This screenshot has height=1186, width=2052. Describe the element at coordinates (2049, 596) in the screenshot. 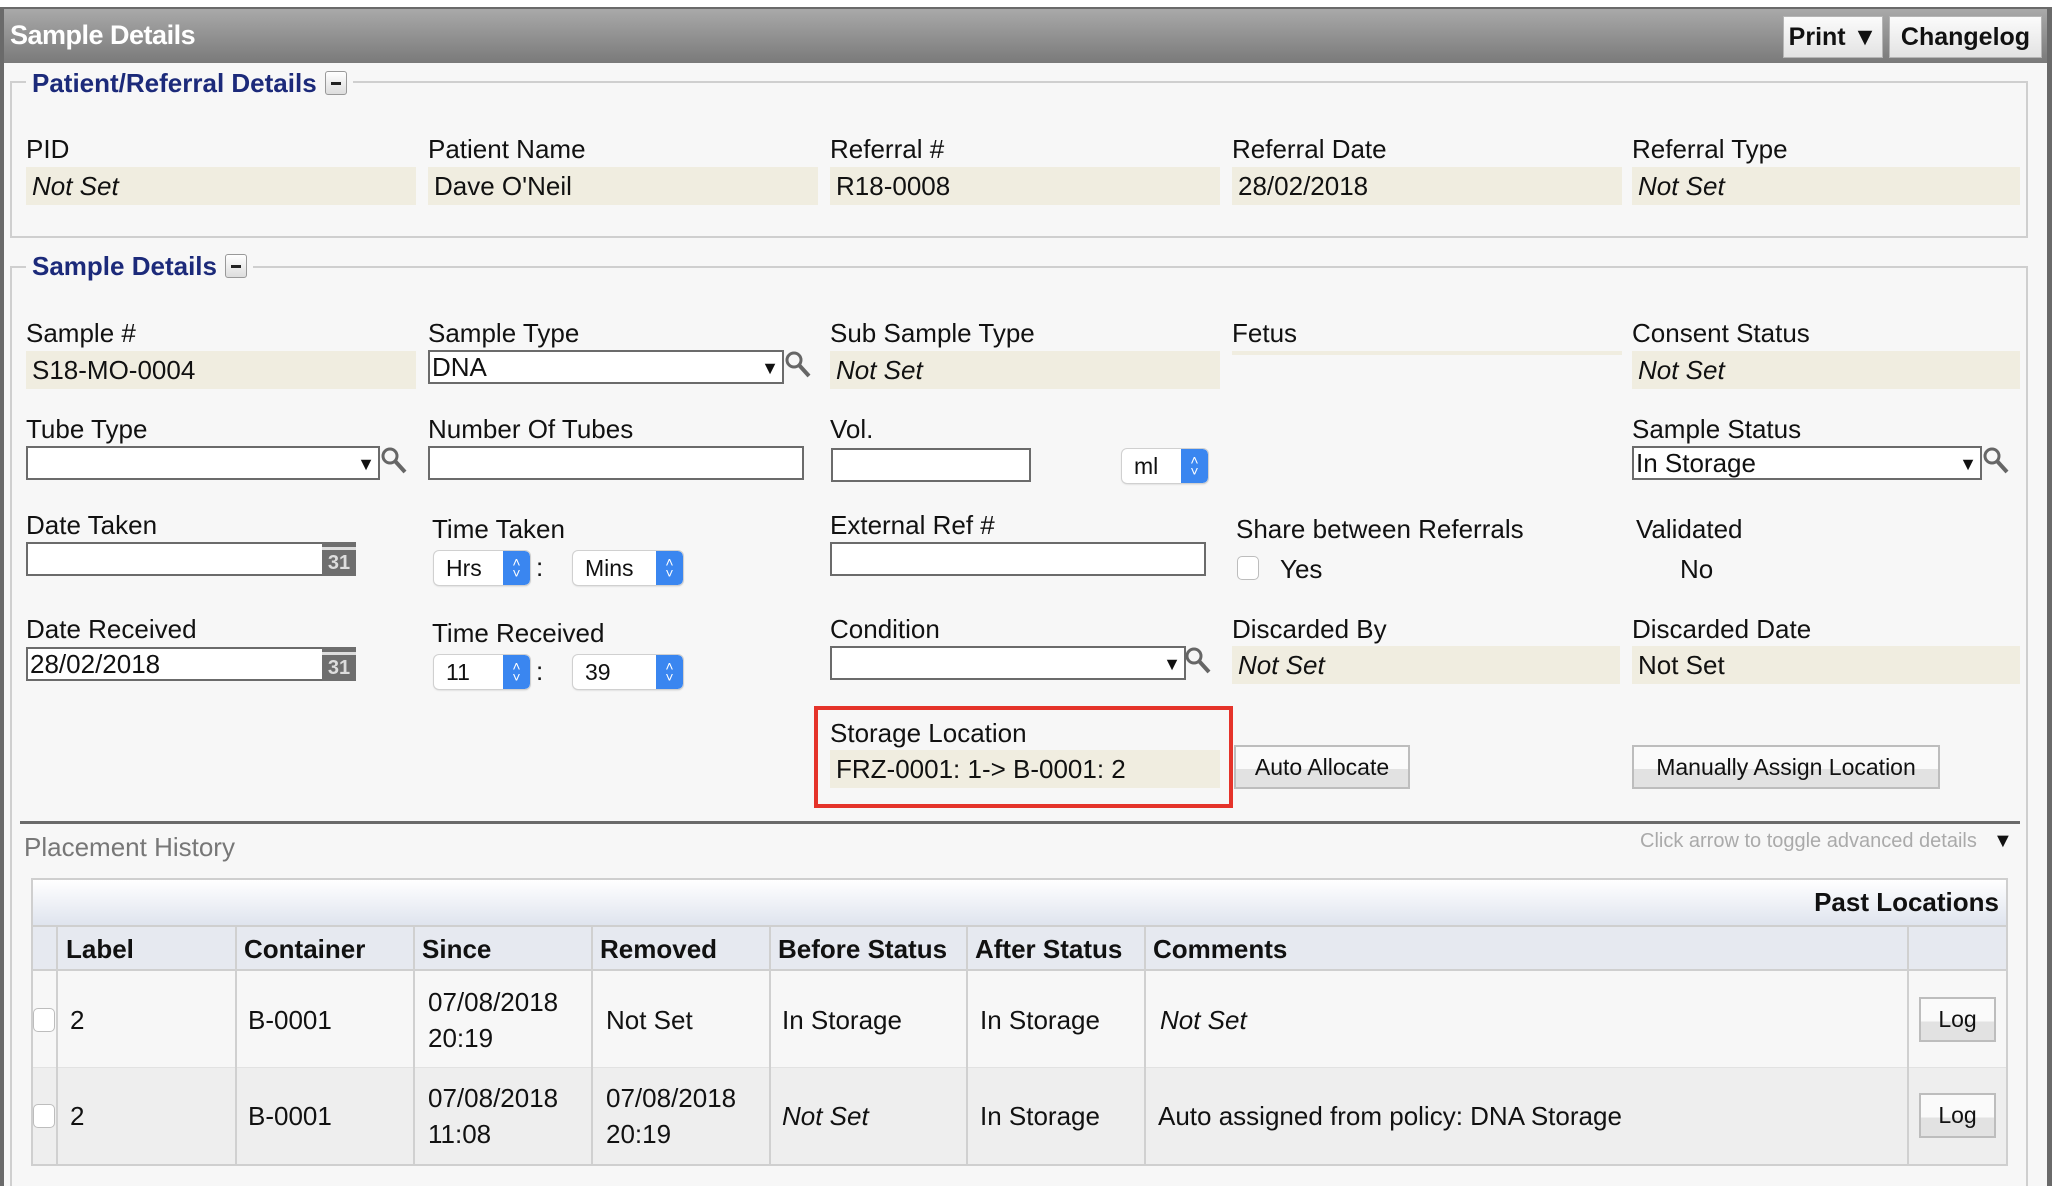

I see `frame-right-border` at that location.